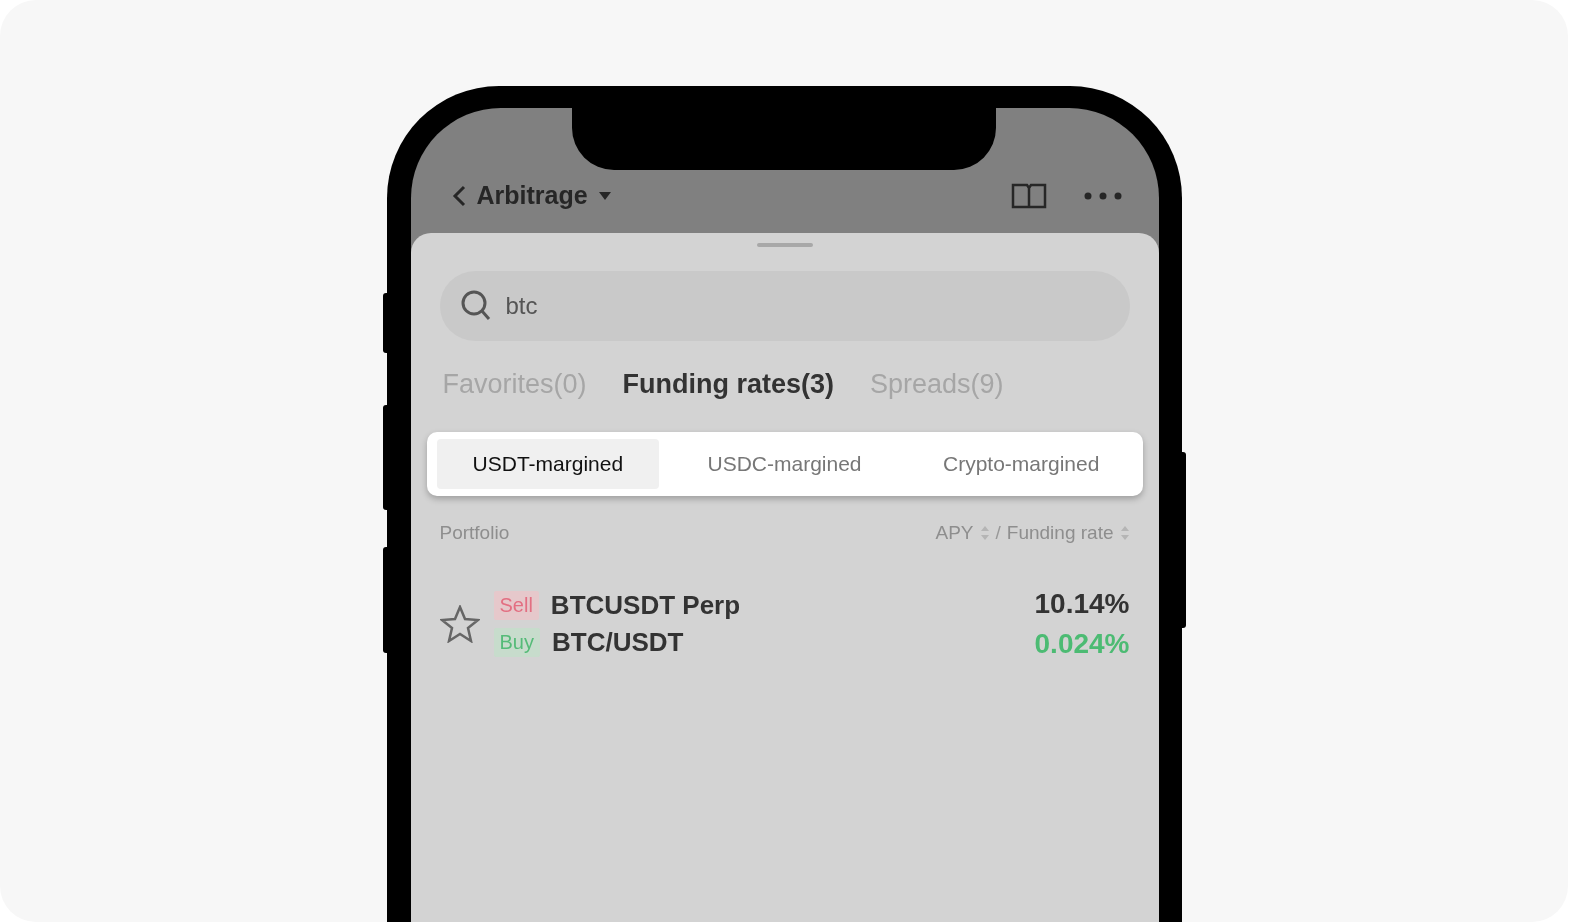  Describe the element at coordinates (617, 642) in the screenshot. I see `pair-name: BTC/USDT` at that location.